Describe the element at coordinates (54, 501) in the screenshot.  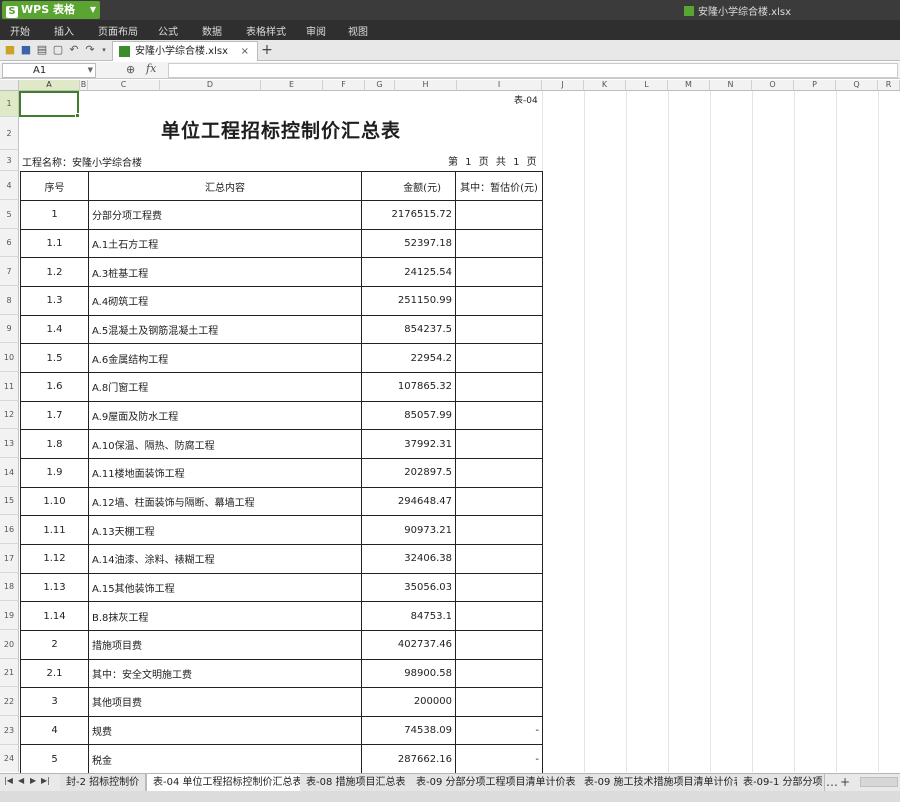
I see `cell-no: 1.10` at that location.